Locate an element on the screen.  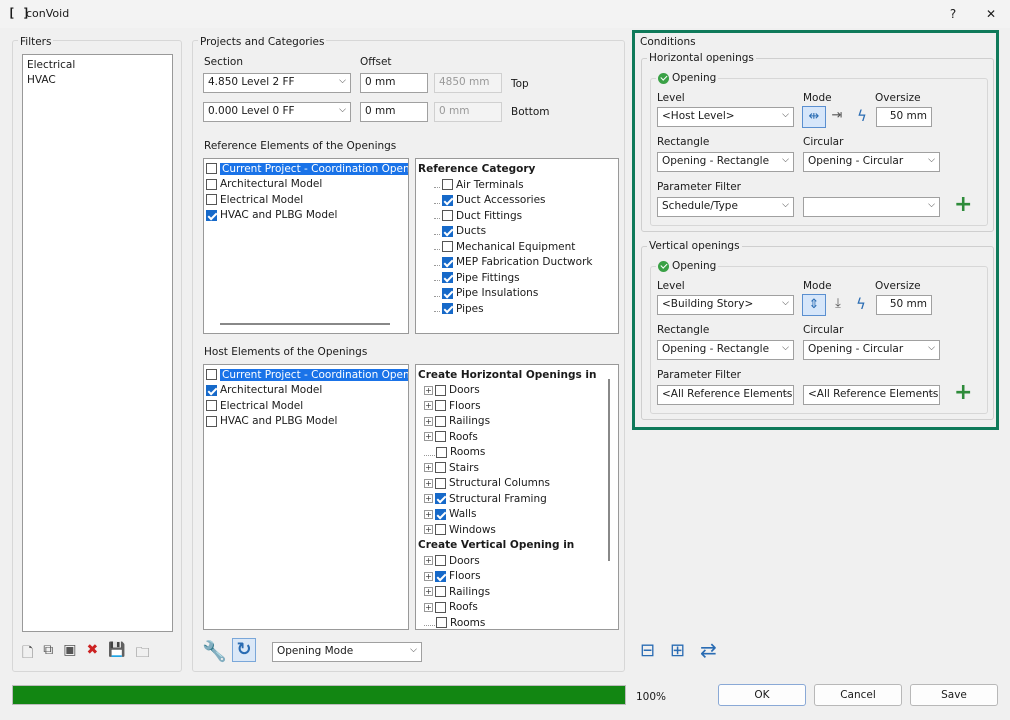
h-mode-edge-icon: ⇥ is located at coordinates (837, 117).